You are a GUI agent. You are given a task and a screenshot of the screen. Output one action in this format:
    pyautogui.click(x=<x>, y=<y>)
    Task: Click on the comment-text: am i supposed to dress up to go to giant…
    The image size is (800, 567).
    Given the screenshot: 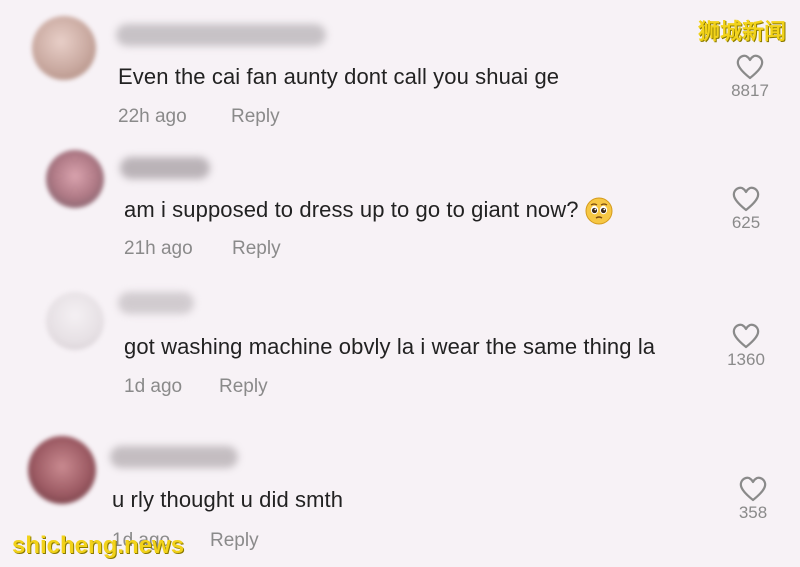 What is the action you would take?
    pyautogui.click(x=368, y=211)
    